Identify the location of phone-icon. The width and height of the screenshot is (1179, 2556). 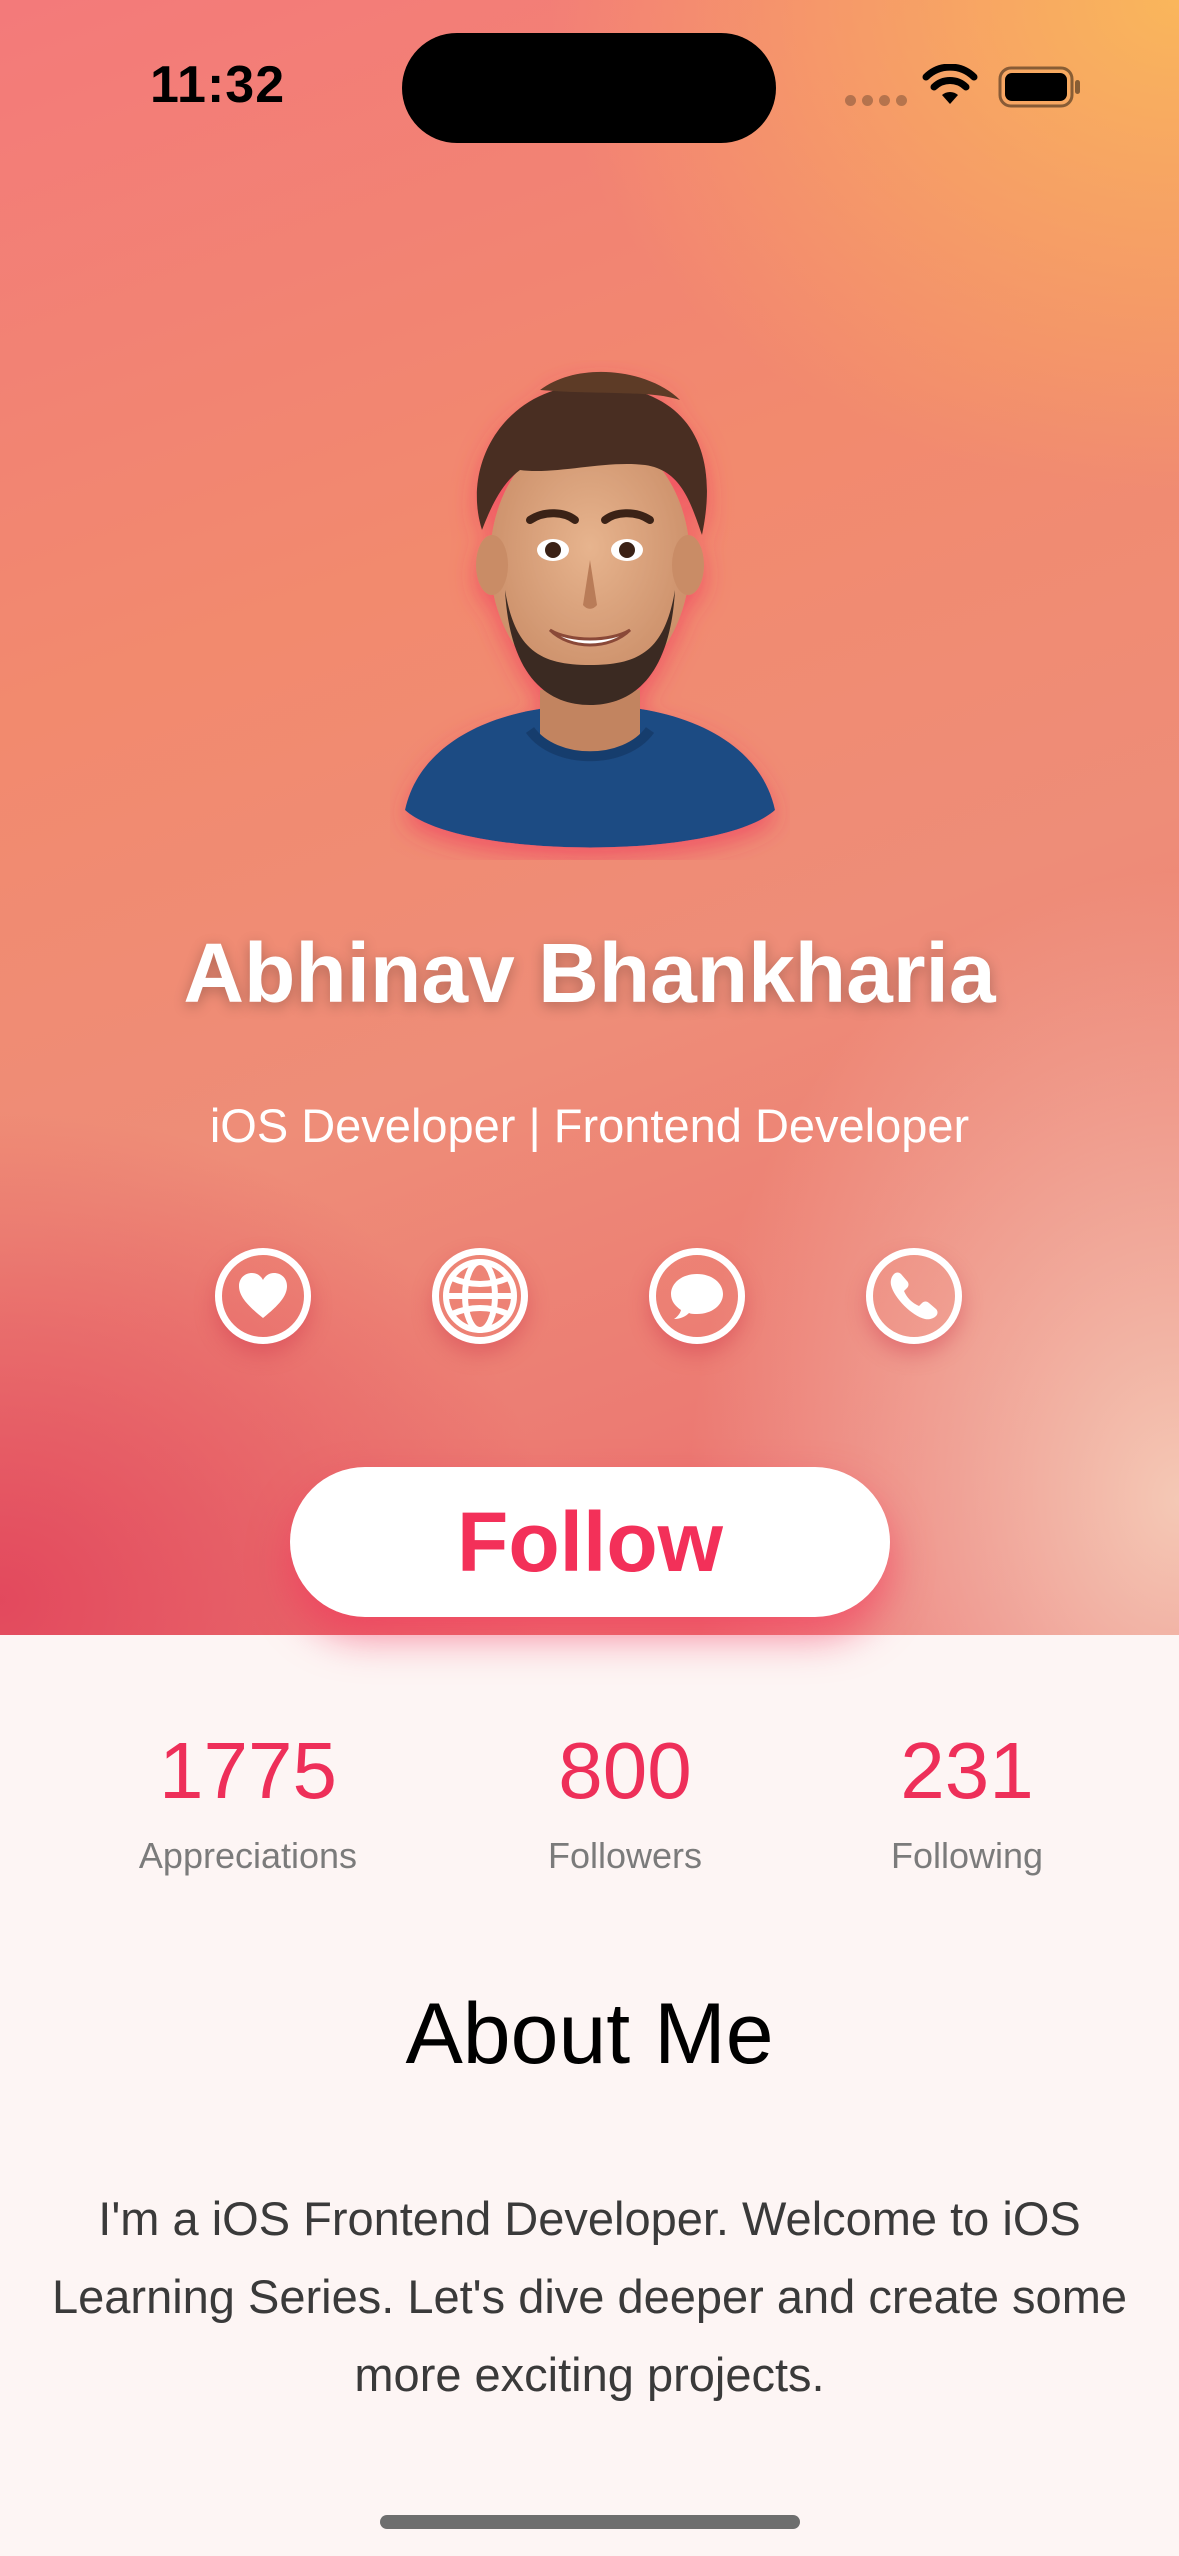
(914, 1296).